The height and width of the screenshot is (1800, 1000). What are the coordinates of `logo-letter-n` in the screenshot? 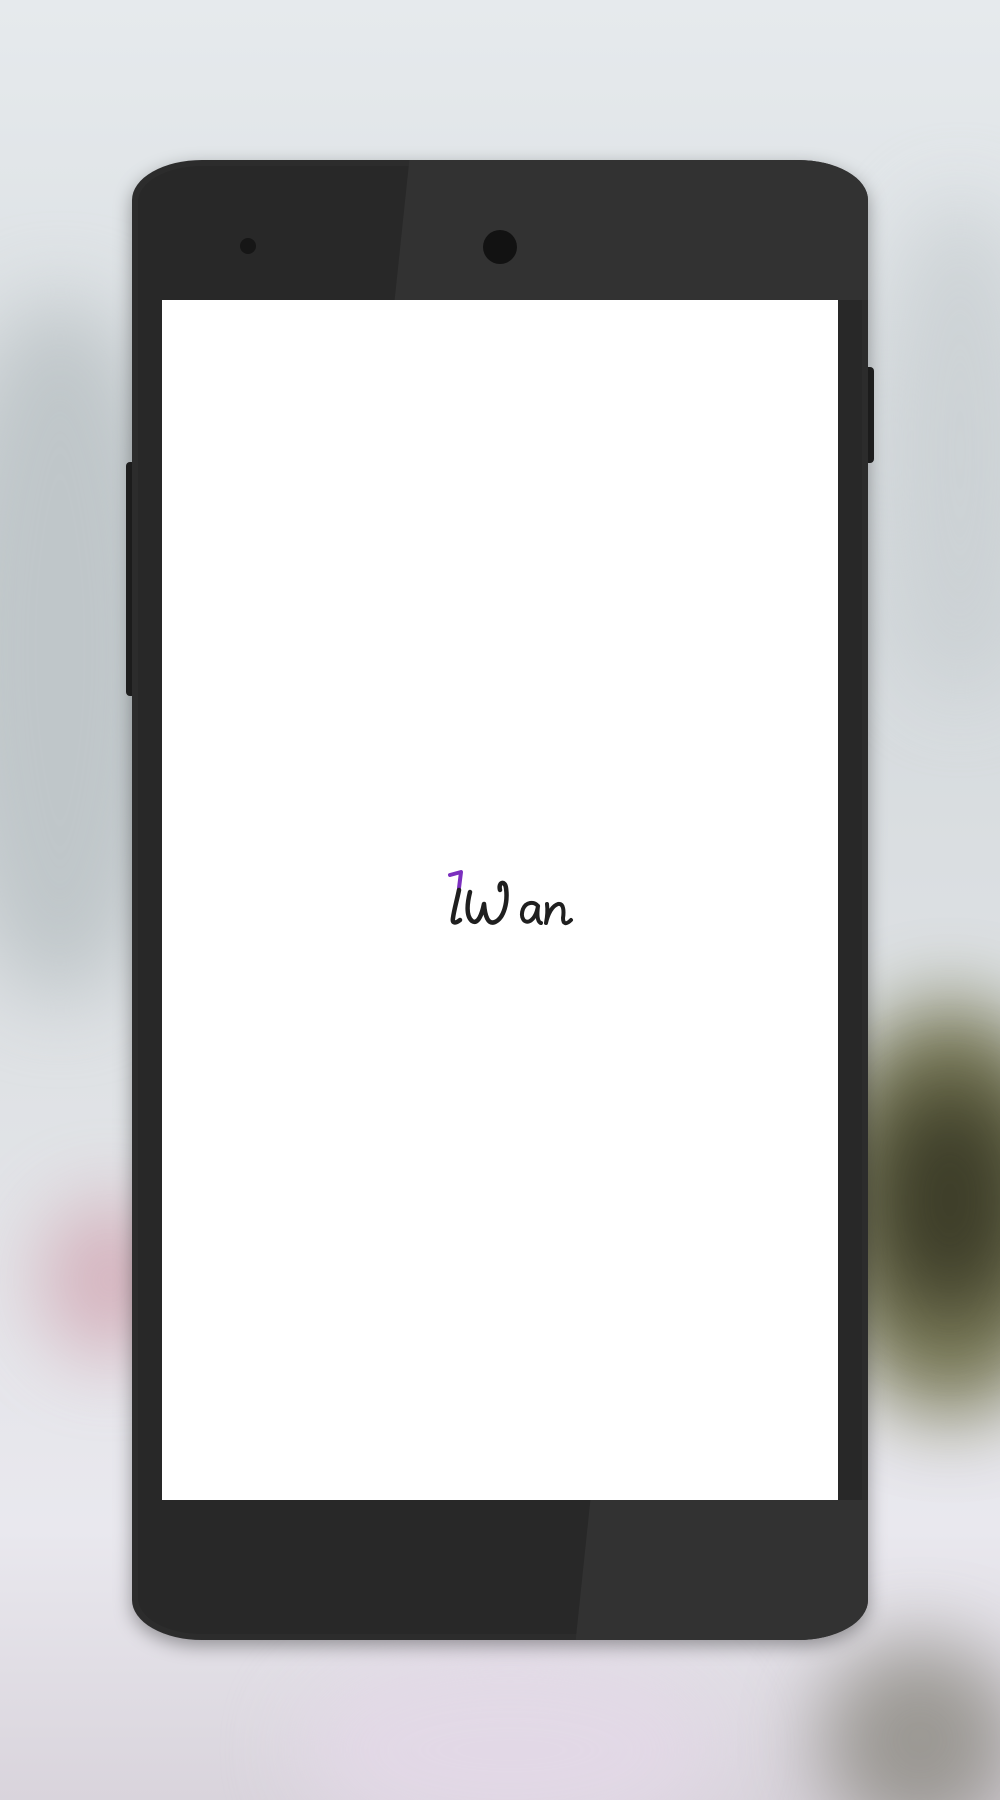 It's located at (558, 913).